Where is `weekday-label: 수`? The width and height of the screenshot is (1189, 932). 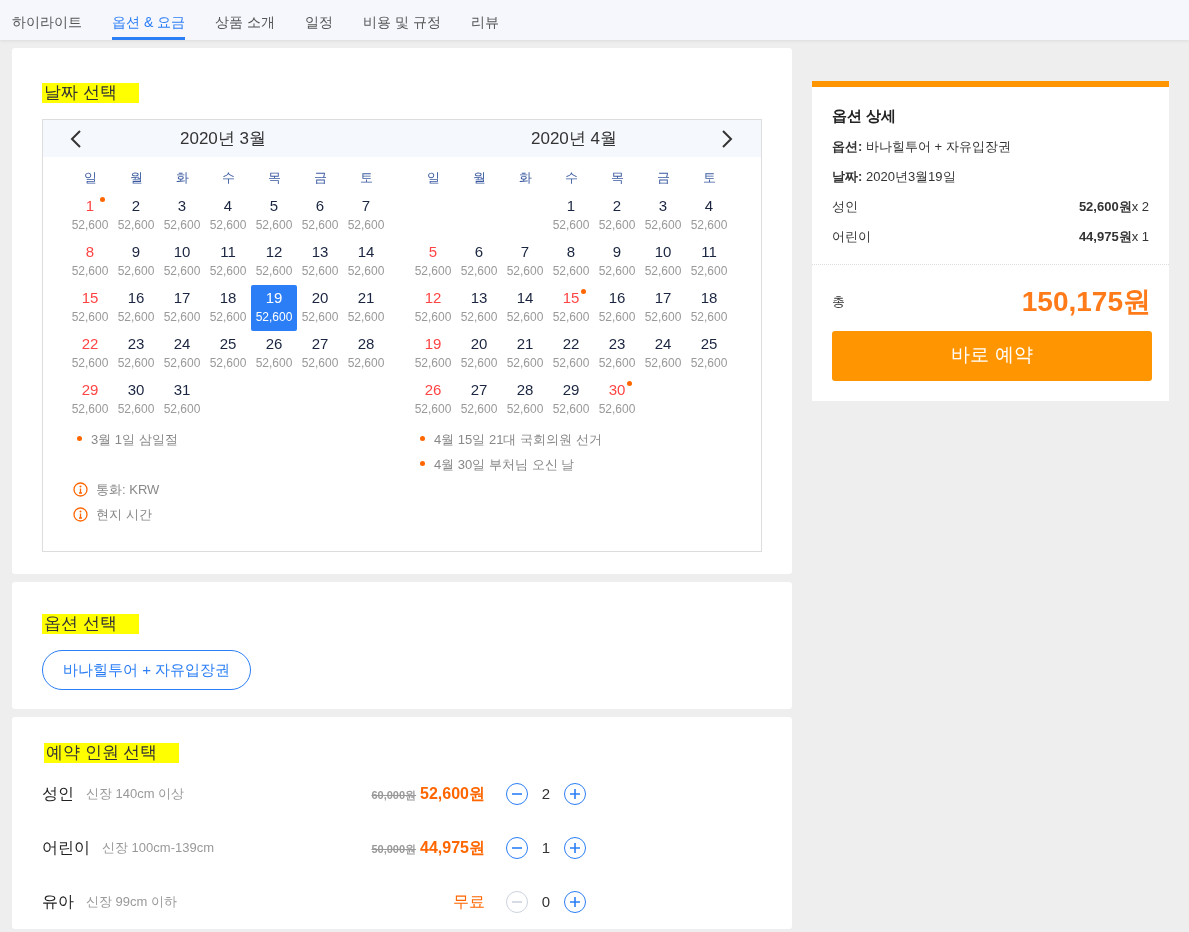 weekday-label: 수 is located at coordinates (228, 178).